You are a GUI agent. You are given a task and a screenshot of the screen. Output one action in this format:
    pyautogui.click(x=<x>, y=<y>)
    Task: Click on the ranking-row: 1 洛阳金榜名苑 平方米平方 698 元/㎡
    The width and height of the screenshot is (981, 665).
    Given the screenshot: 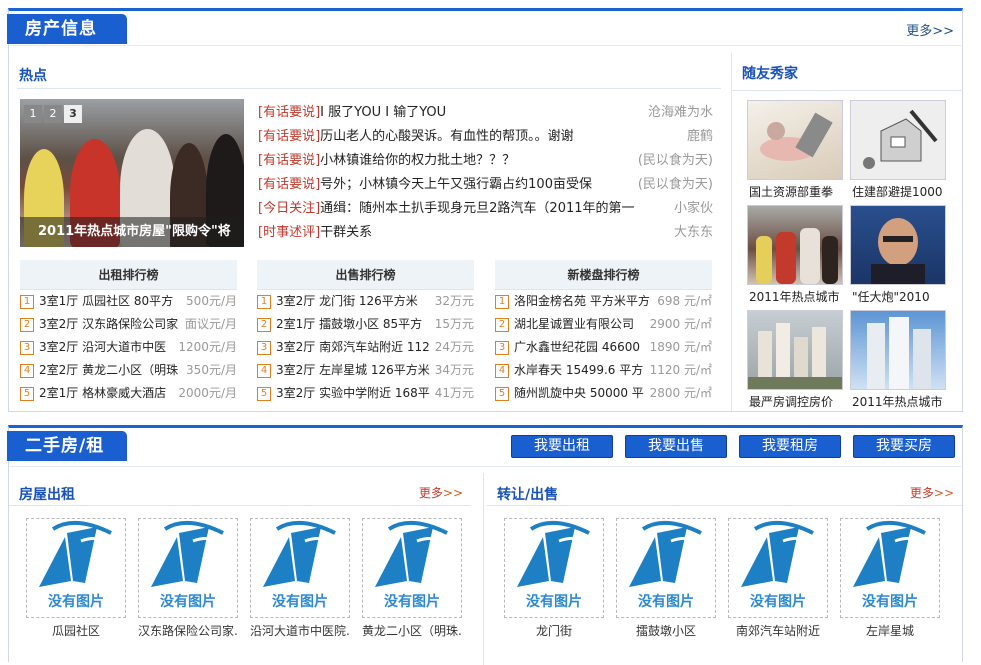 What is the action you would take?
    pyautogui.click(x=603, y=301)
    